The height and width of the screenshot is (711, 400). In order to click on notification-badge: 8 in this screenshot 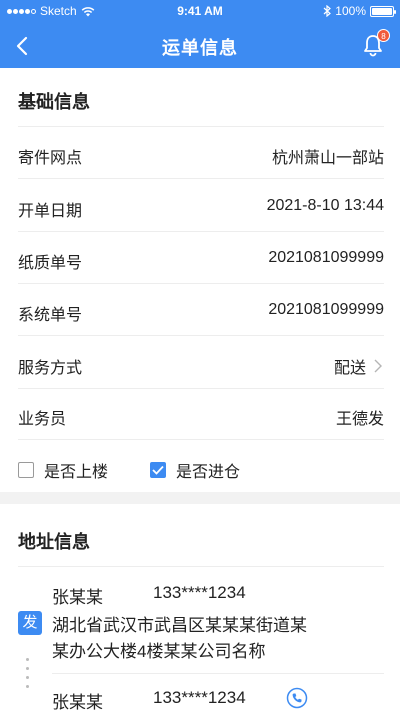, I will do `click(383, 35)`.